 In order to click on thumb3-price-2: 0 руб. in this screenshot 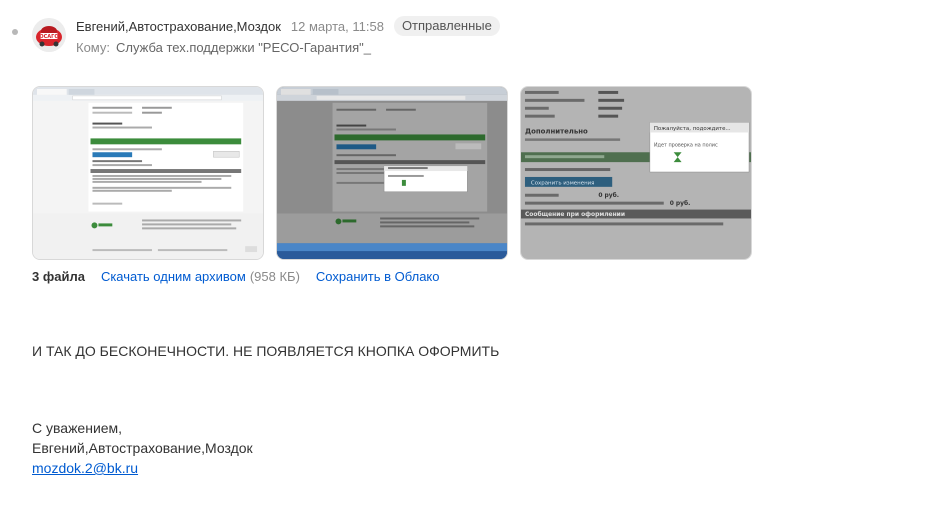, I will do `click(680, 203)`.